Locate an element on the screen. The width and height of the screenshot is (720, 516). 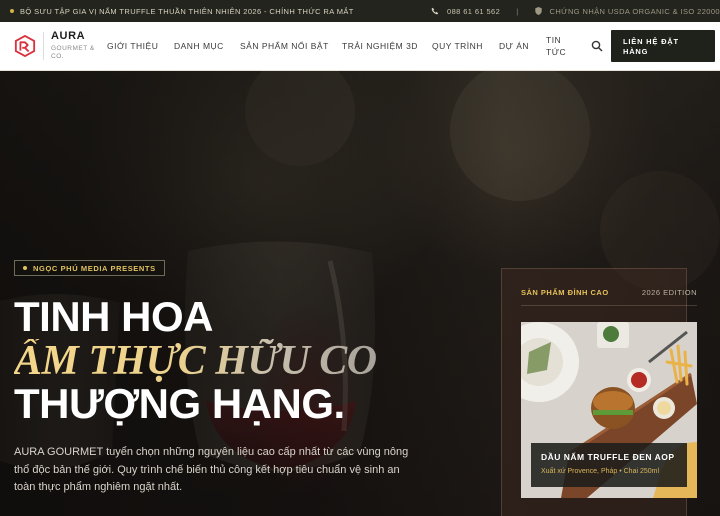
nav-san-pham-noi-bat: SẢN PHẨM NỔI BẬT is located at coordinates (291, 46).